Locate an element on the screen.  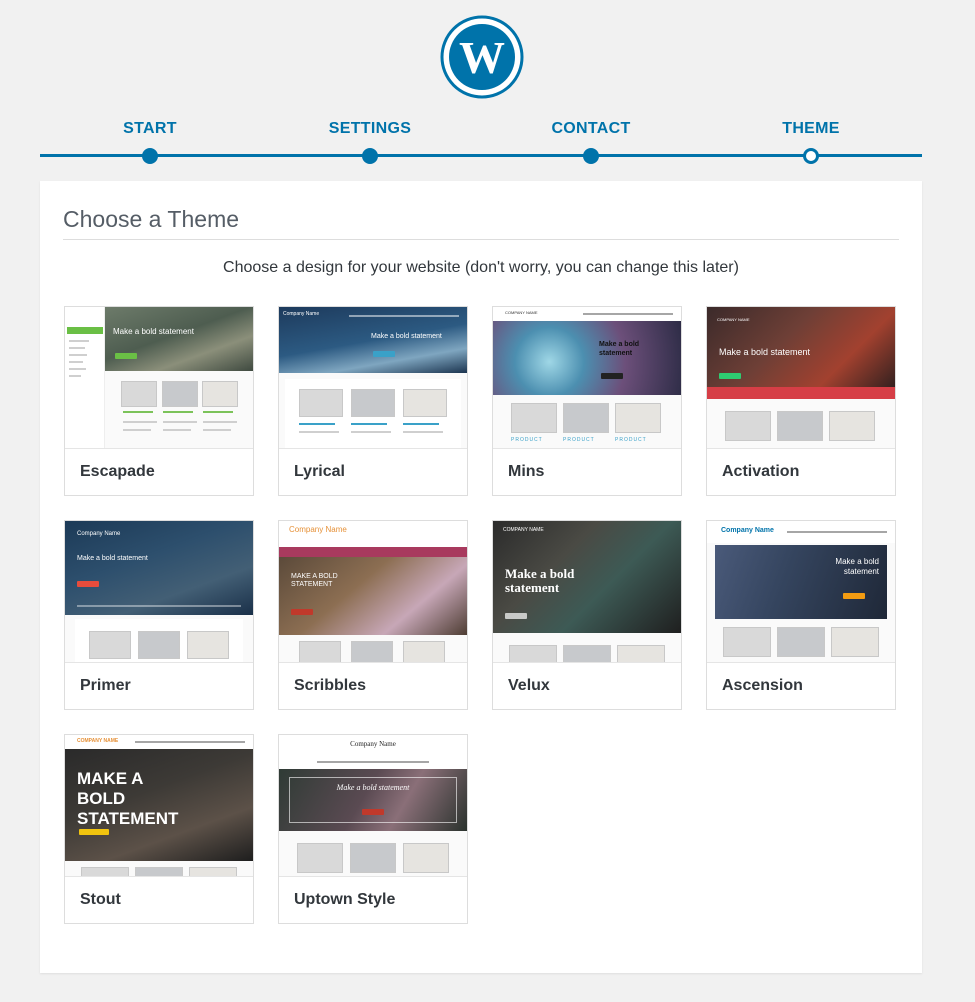
theme-name: Mins is located at coordinates (526, 471).